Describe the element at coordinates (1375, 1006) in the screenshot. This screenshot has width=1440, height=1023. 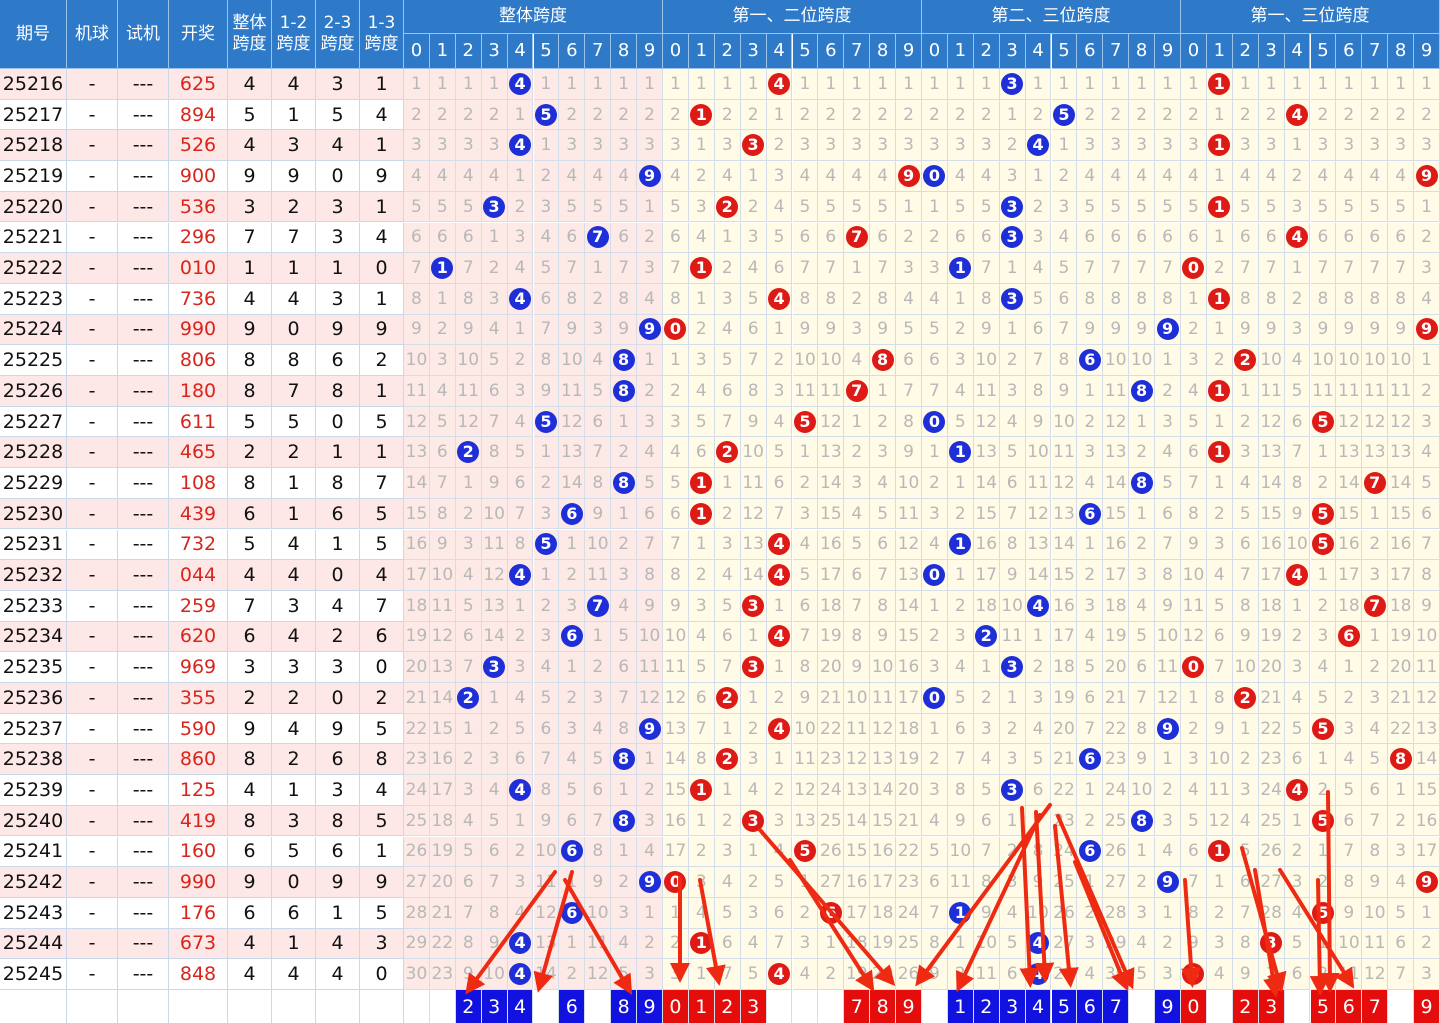
I see `prediction-digit: 7` at that location.